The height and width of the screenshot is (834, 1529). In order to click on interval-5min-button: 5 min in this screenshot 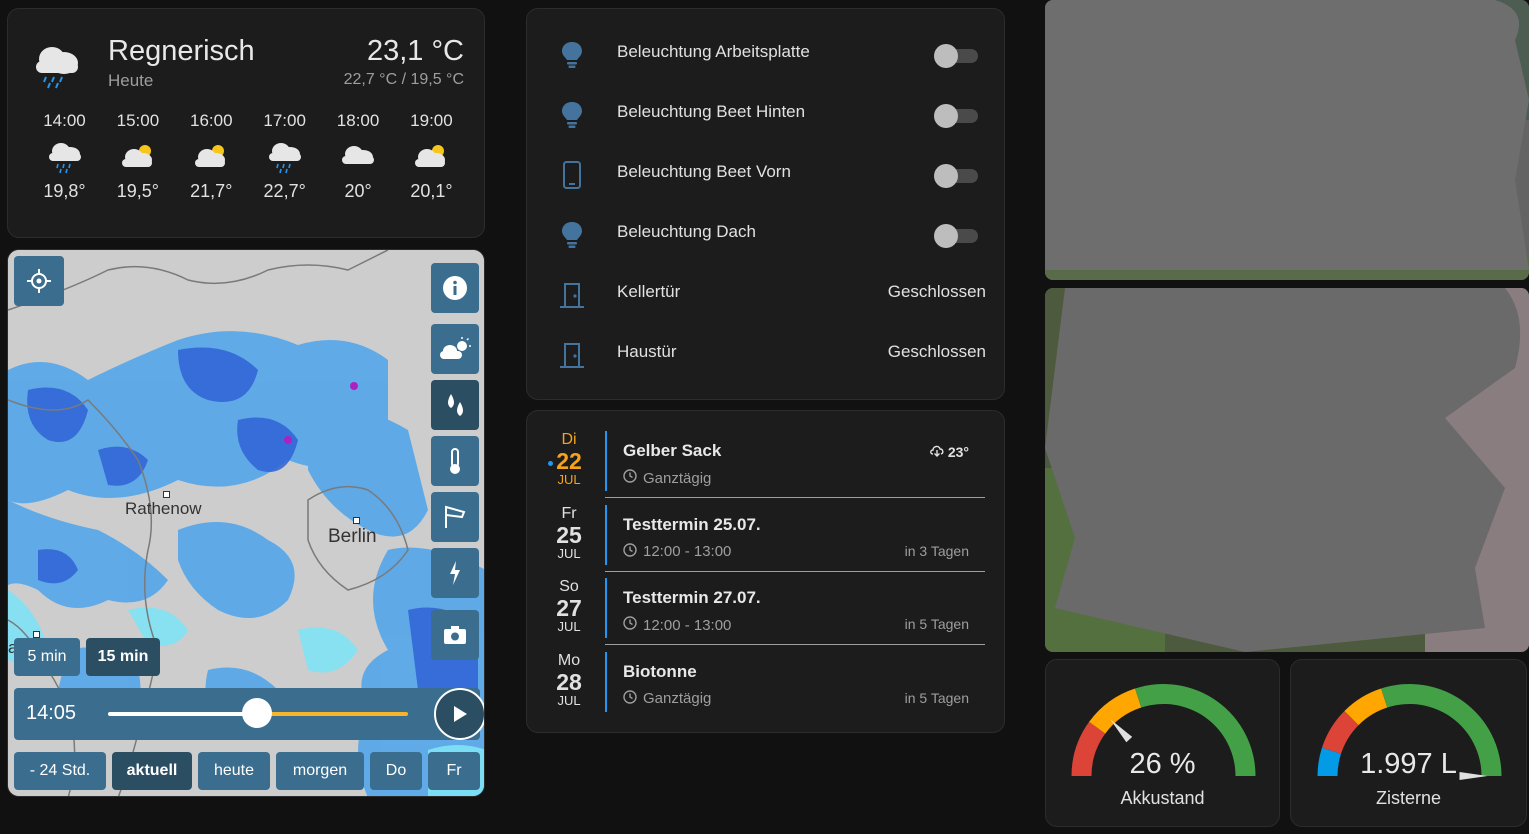, I will do `click(47, 657)`.